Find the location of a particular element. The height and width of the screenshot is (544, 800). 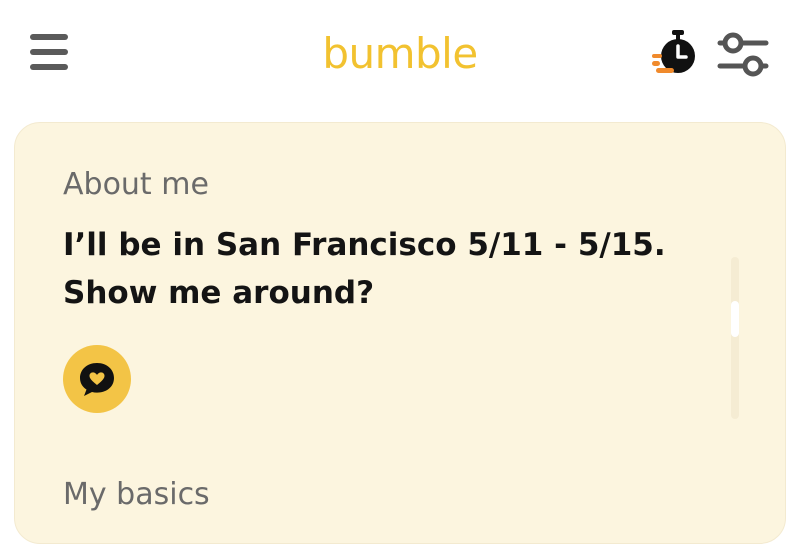

timer-button is located at coordinates (676, 54).